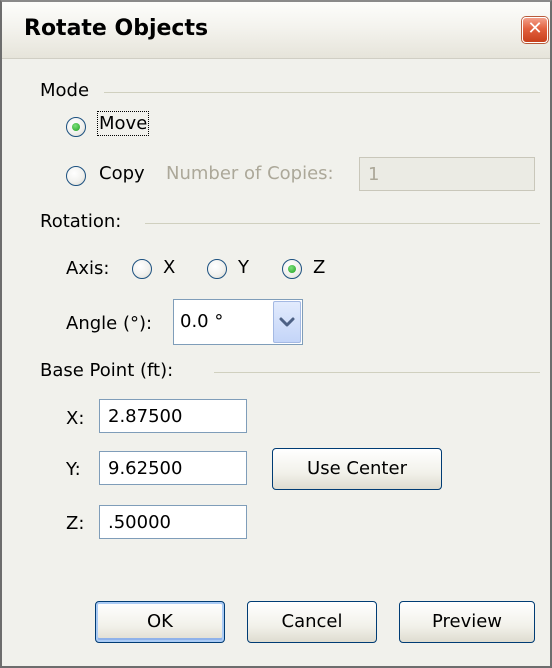 The image size is (552, 668). What do you see at coordinates (88, 268) in the screenshot?
I see `axis-label: Axis:` at bounding box center [88, 268].